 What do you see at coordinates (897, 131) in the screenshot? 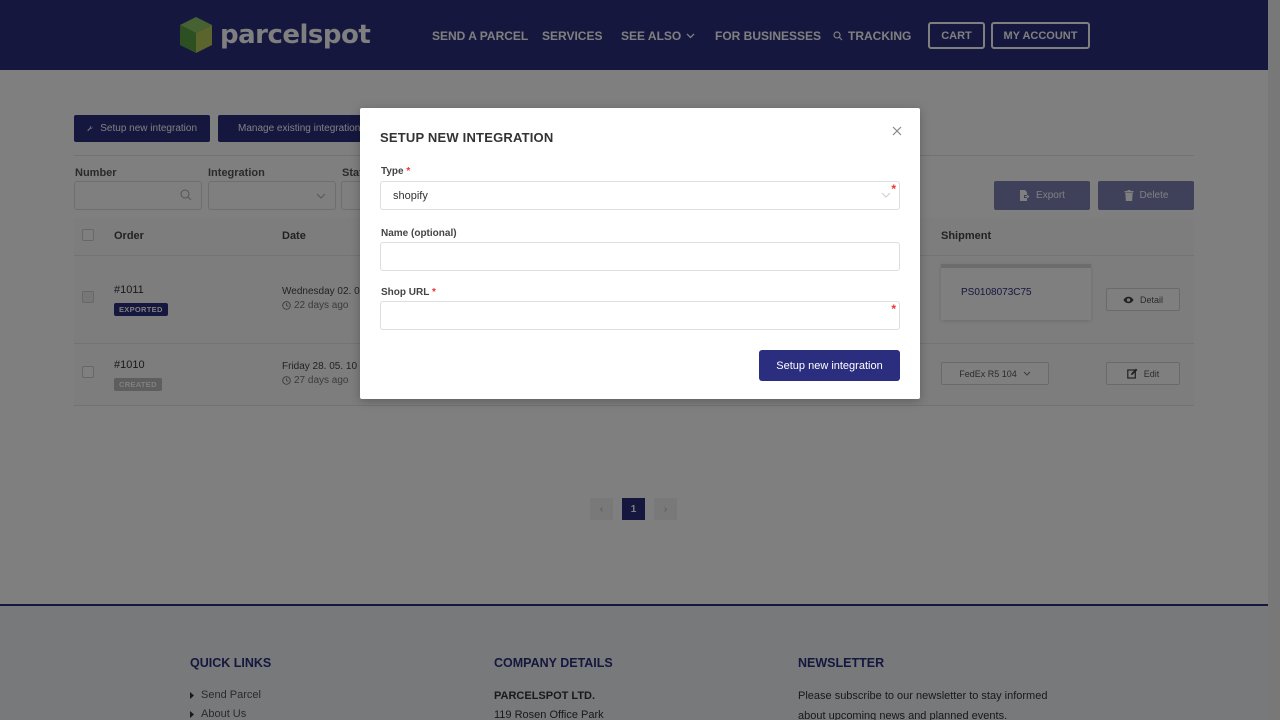
I see `close-icon` at bounding box center [897, 131].